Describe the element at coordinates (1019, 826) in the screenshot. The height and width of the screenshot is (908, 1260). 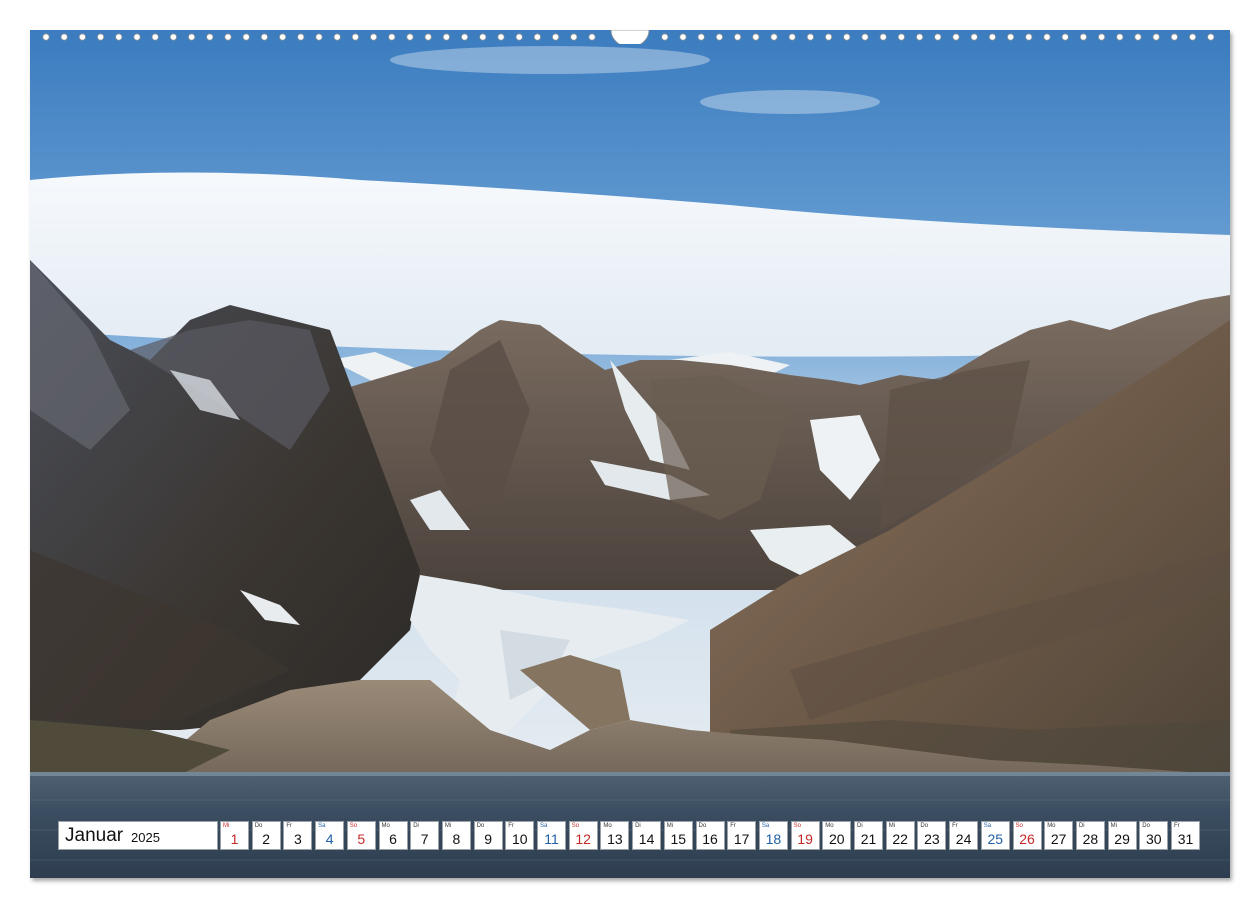
I see `weekday-abbr: So` at that location.